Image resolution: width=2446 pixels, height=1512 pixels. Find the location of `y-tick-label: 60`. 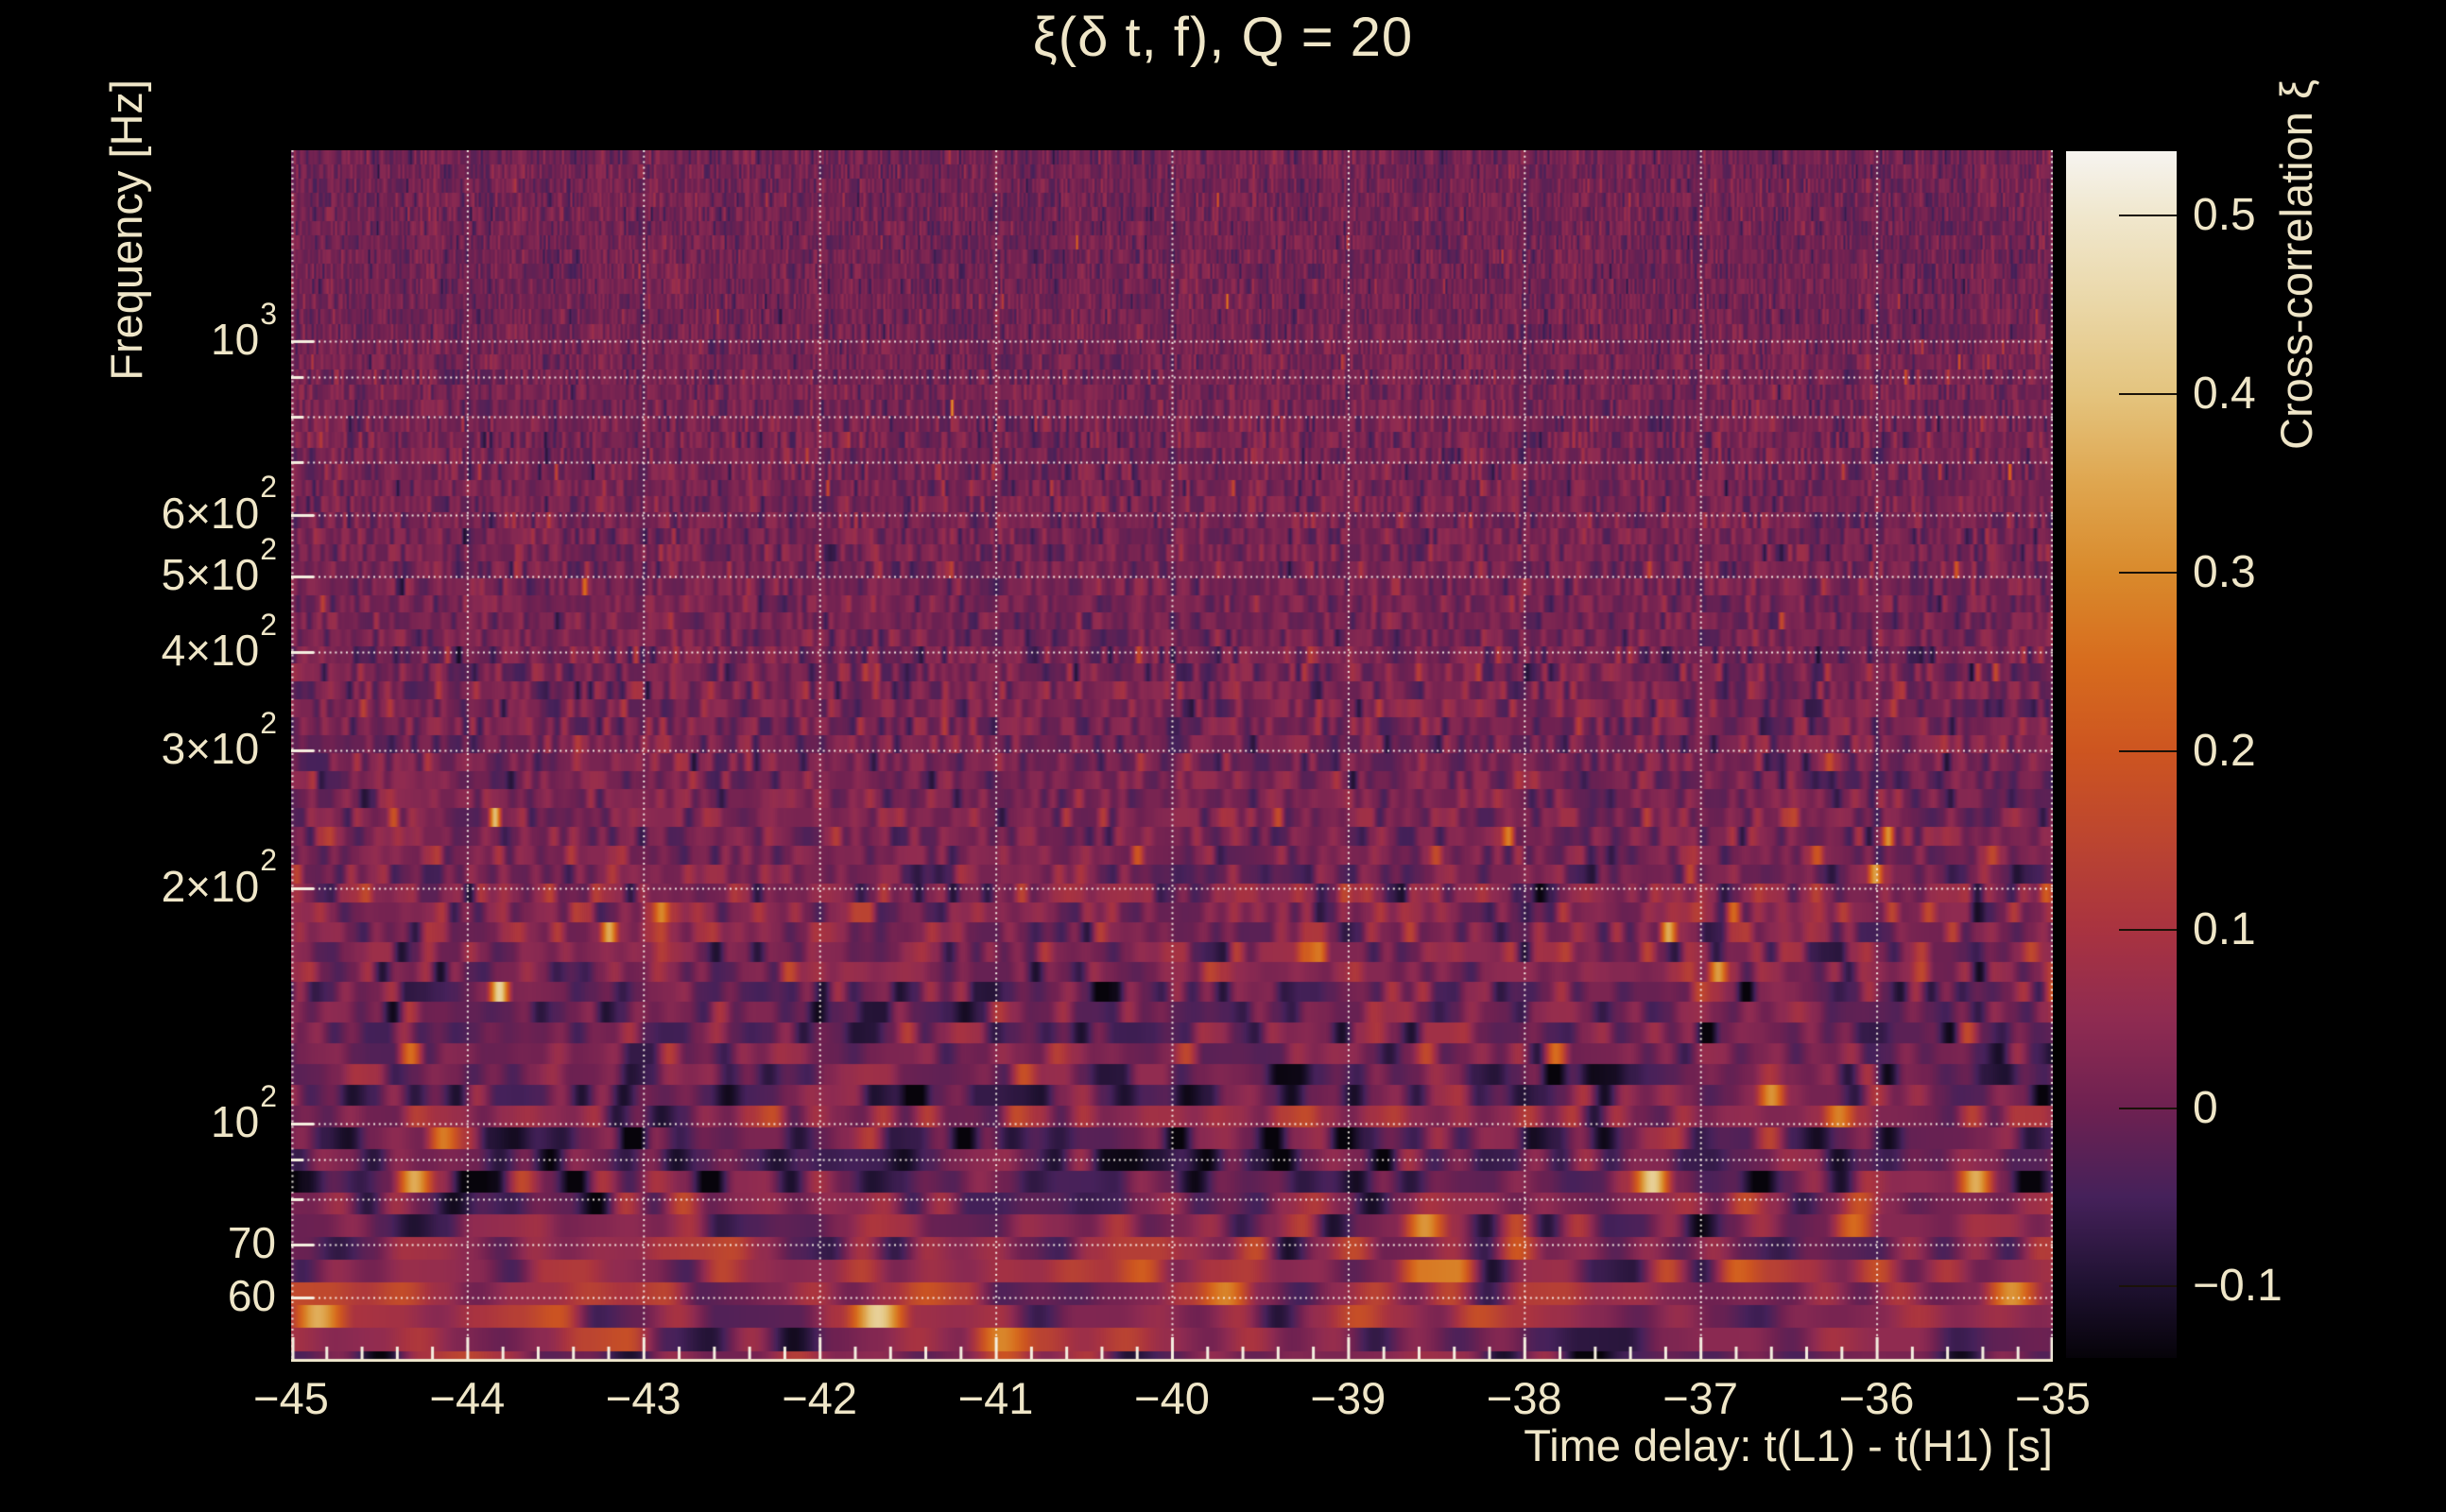

y-tick-label: 60 is located at coordinates (251, 1295).